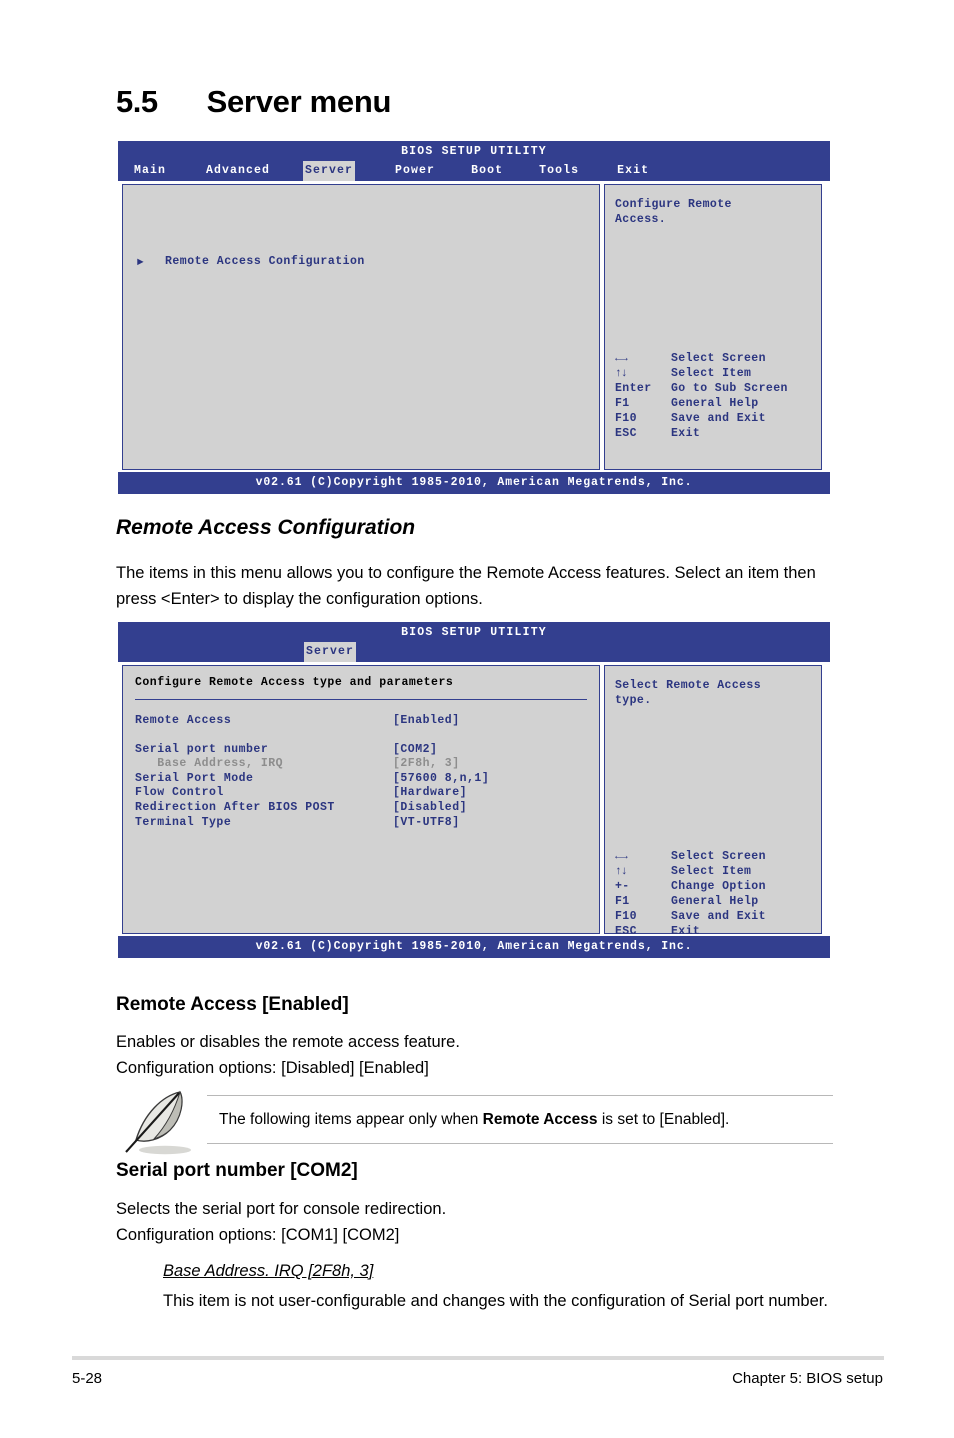  I want to click on divider, so click(361, 699).